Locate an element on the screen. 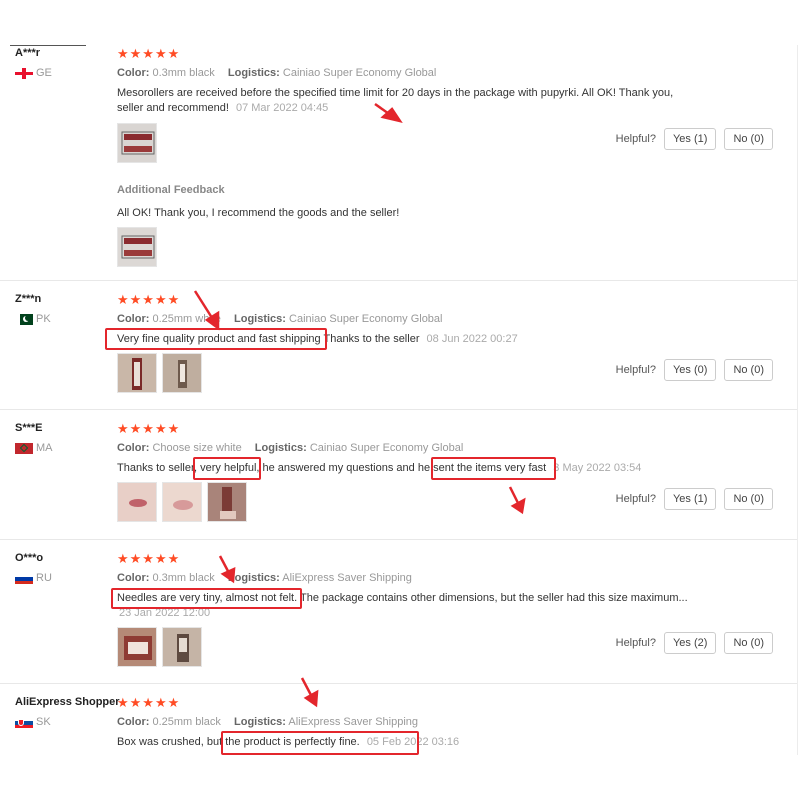  reviewer-country: PK is located at coordinates (33, 319).